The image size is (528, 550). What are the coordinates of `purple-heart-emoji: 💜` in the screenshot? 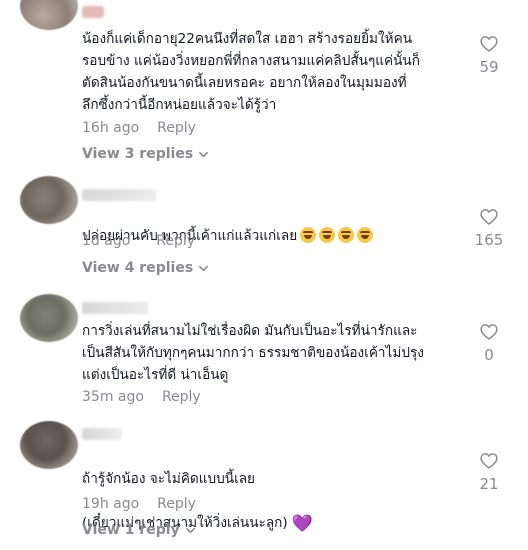 It's located at (302, 524).